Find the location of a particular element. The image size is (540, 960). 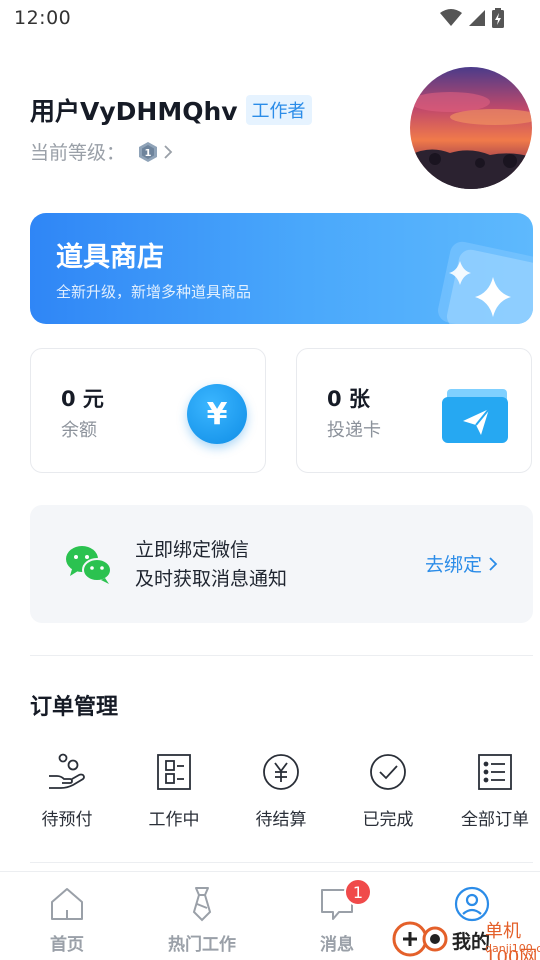

paper-plane-card-icon is located at coordinates (475, 416).